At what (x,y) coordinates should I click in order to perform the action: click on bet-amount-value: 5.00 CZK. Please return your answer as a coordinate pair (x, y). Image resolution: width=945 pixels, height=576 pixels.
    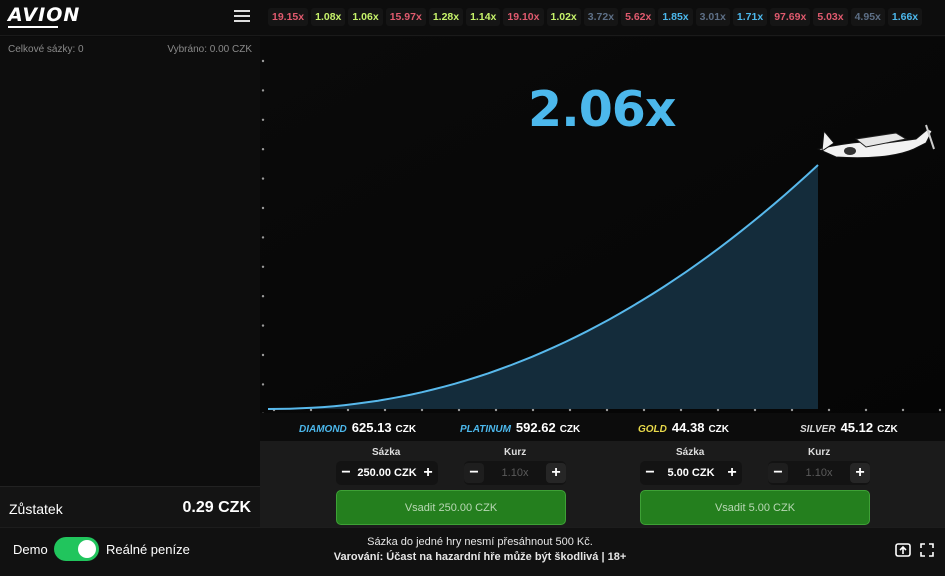
    Looking at the image, I should click on (691, 473).